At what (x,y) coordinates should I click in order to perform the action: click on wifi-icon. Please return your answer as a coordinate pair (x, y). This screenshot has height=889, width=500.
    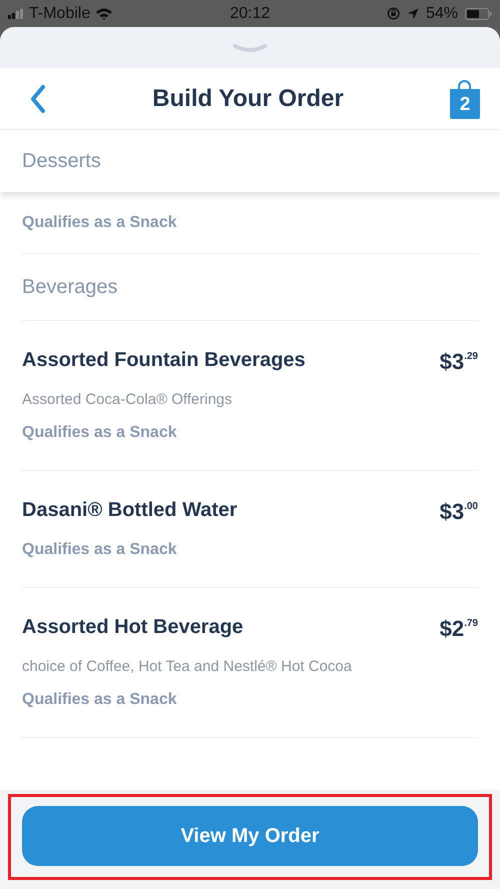
    Looking at the image, I should click on (104, 13).